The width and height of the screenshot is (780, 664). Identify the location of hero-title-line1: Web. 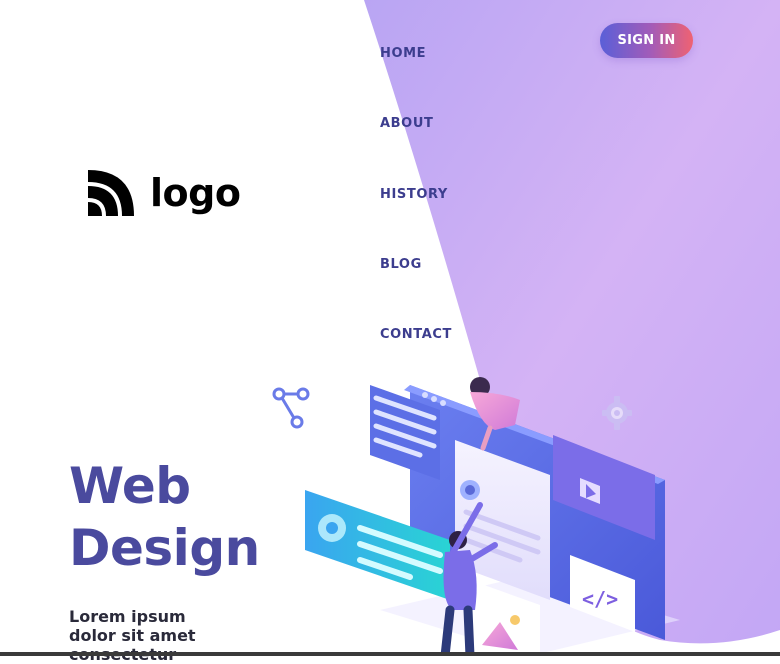
(130, 486).